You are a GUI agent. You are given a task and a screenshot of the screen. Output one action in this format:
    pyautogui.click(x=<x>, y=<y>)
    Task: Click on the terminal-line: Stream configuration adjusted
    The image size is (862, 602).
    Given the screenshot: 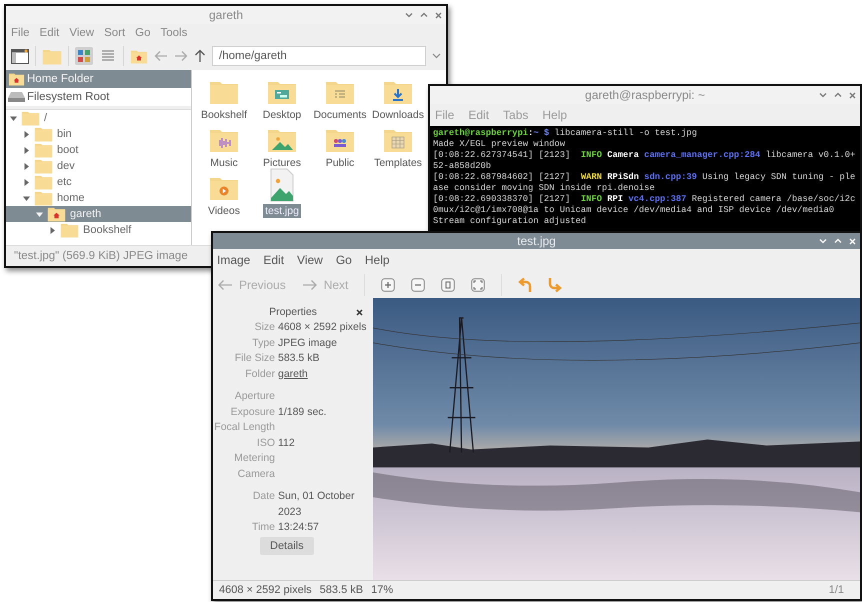 What is the action you would take?
    pyautogui.click(x=510, y=221)
    